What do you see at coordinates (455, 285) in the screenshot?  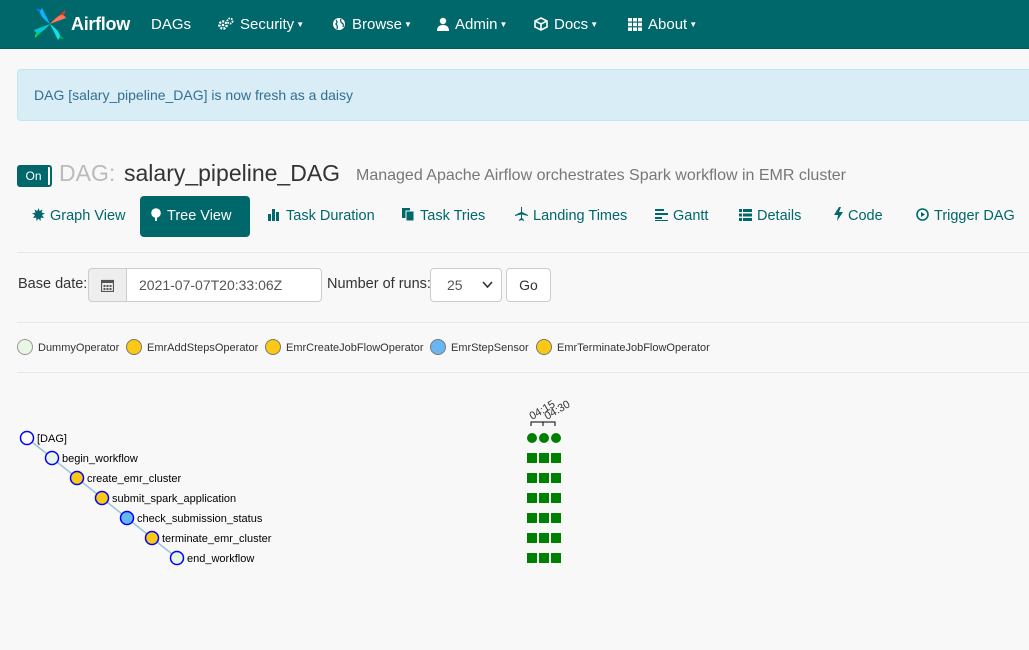 I see `num-runs-value: 25` at bounding box center [455, 285].